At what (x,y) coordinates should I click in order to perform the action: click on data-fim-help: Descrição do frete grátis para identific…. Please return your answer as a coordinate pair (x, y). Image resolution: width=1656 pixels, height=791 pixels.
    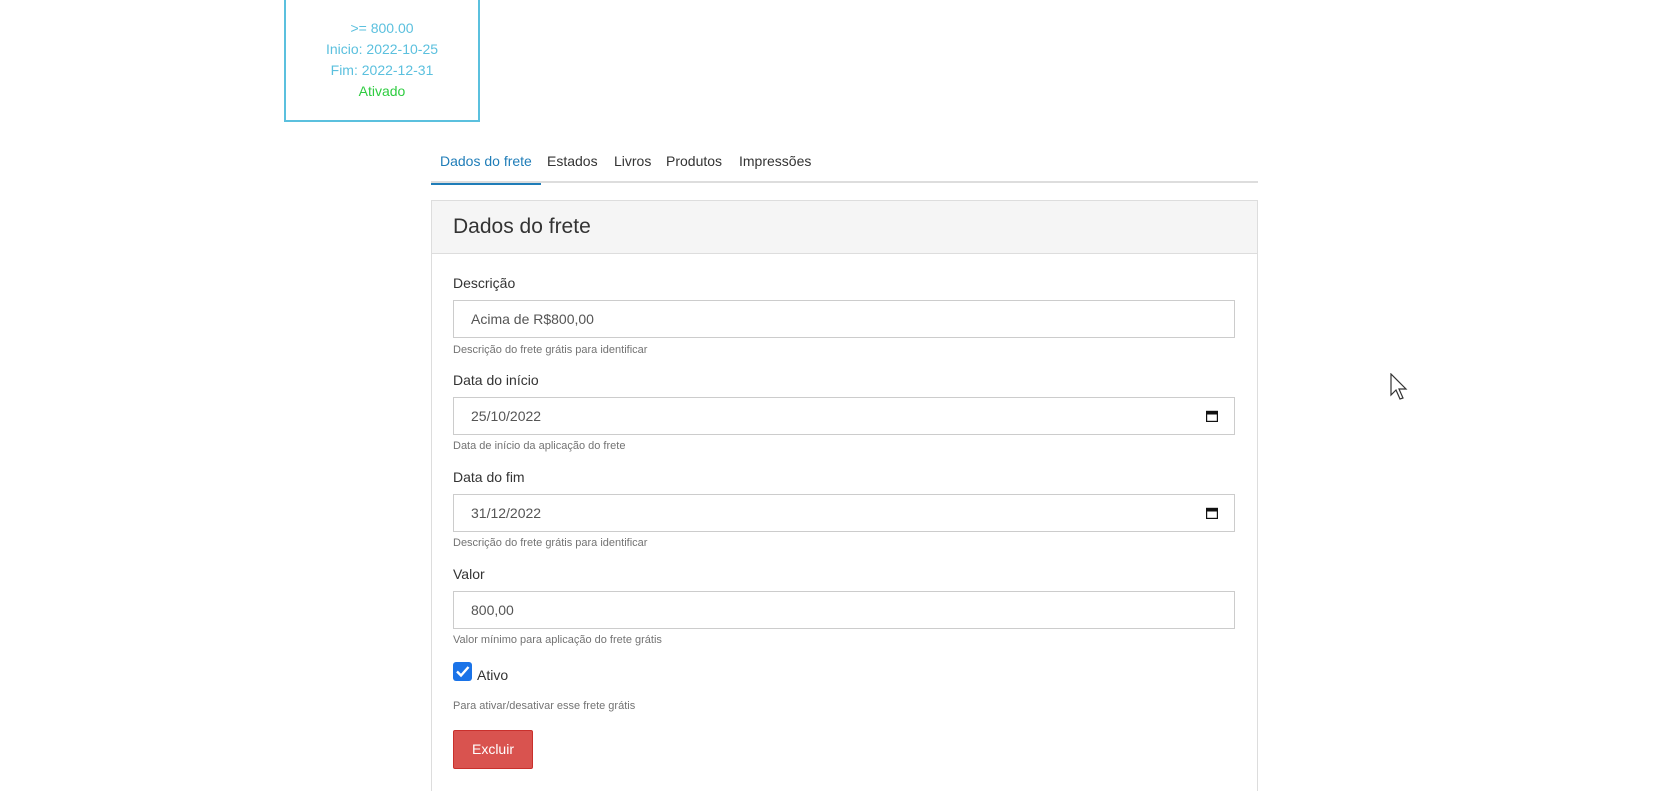
    Looking at the image, I should click on (550, 543).